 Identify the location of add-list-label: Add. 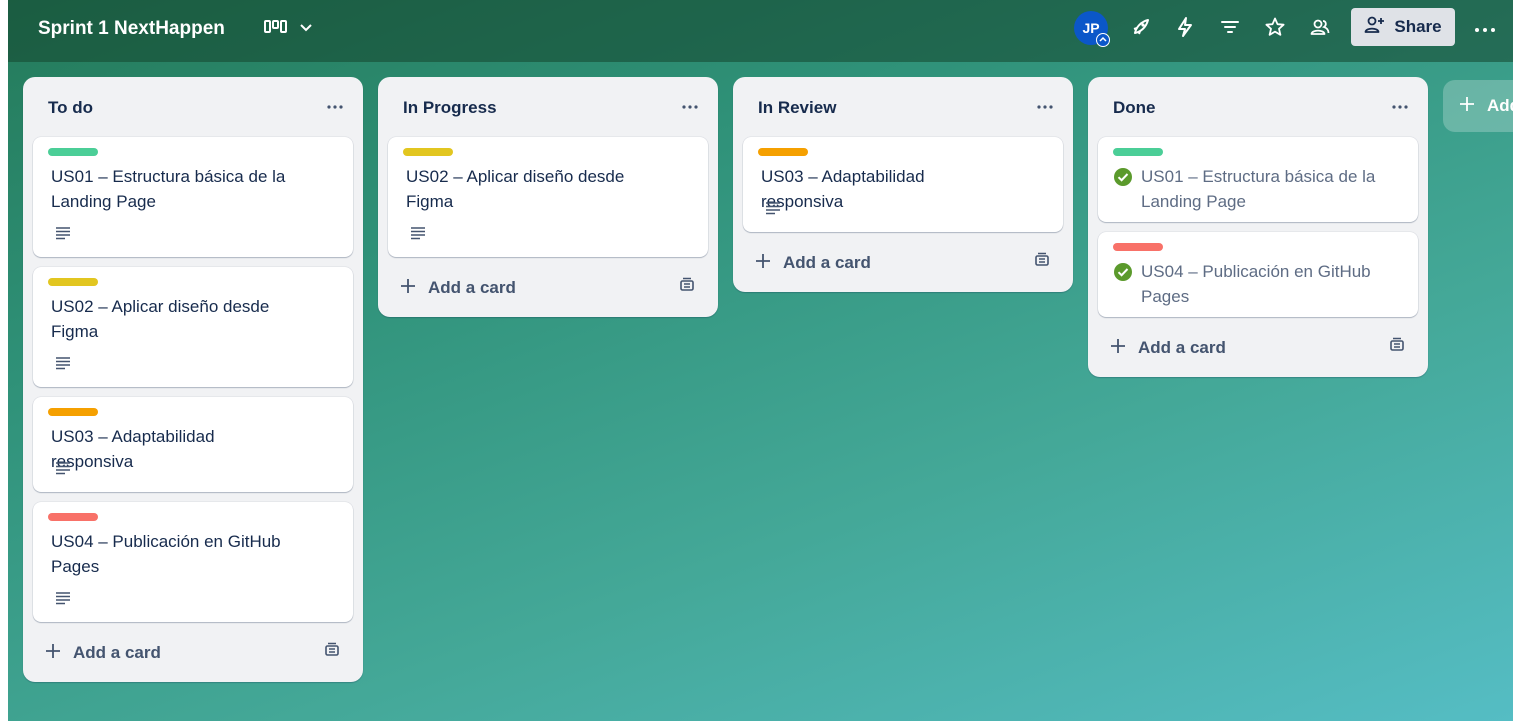
(1500, 105).